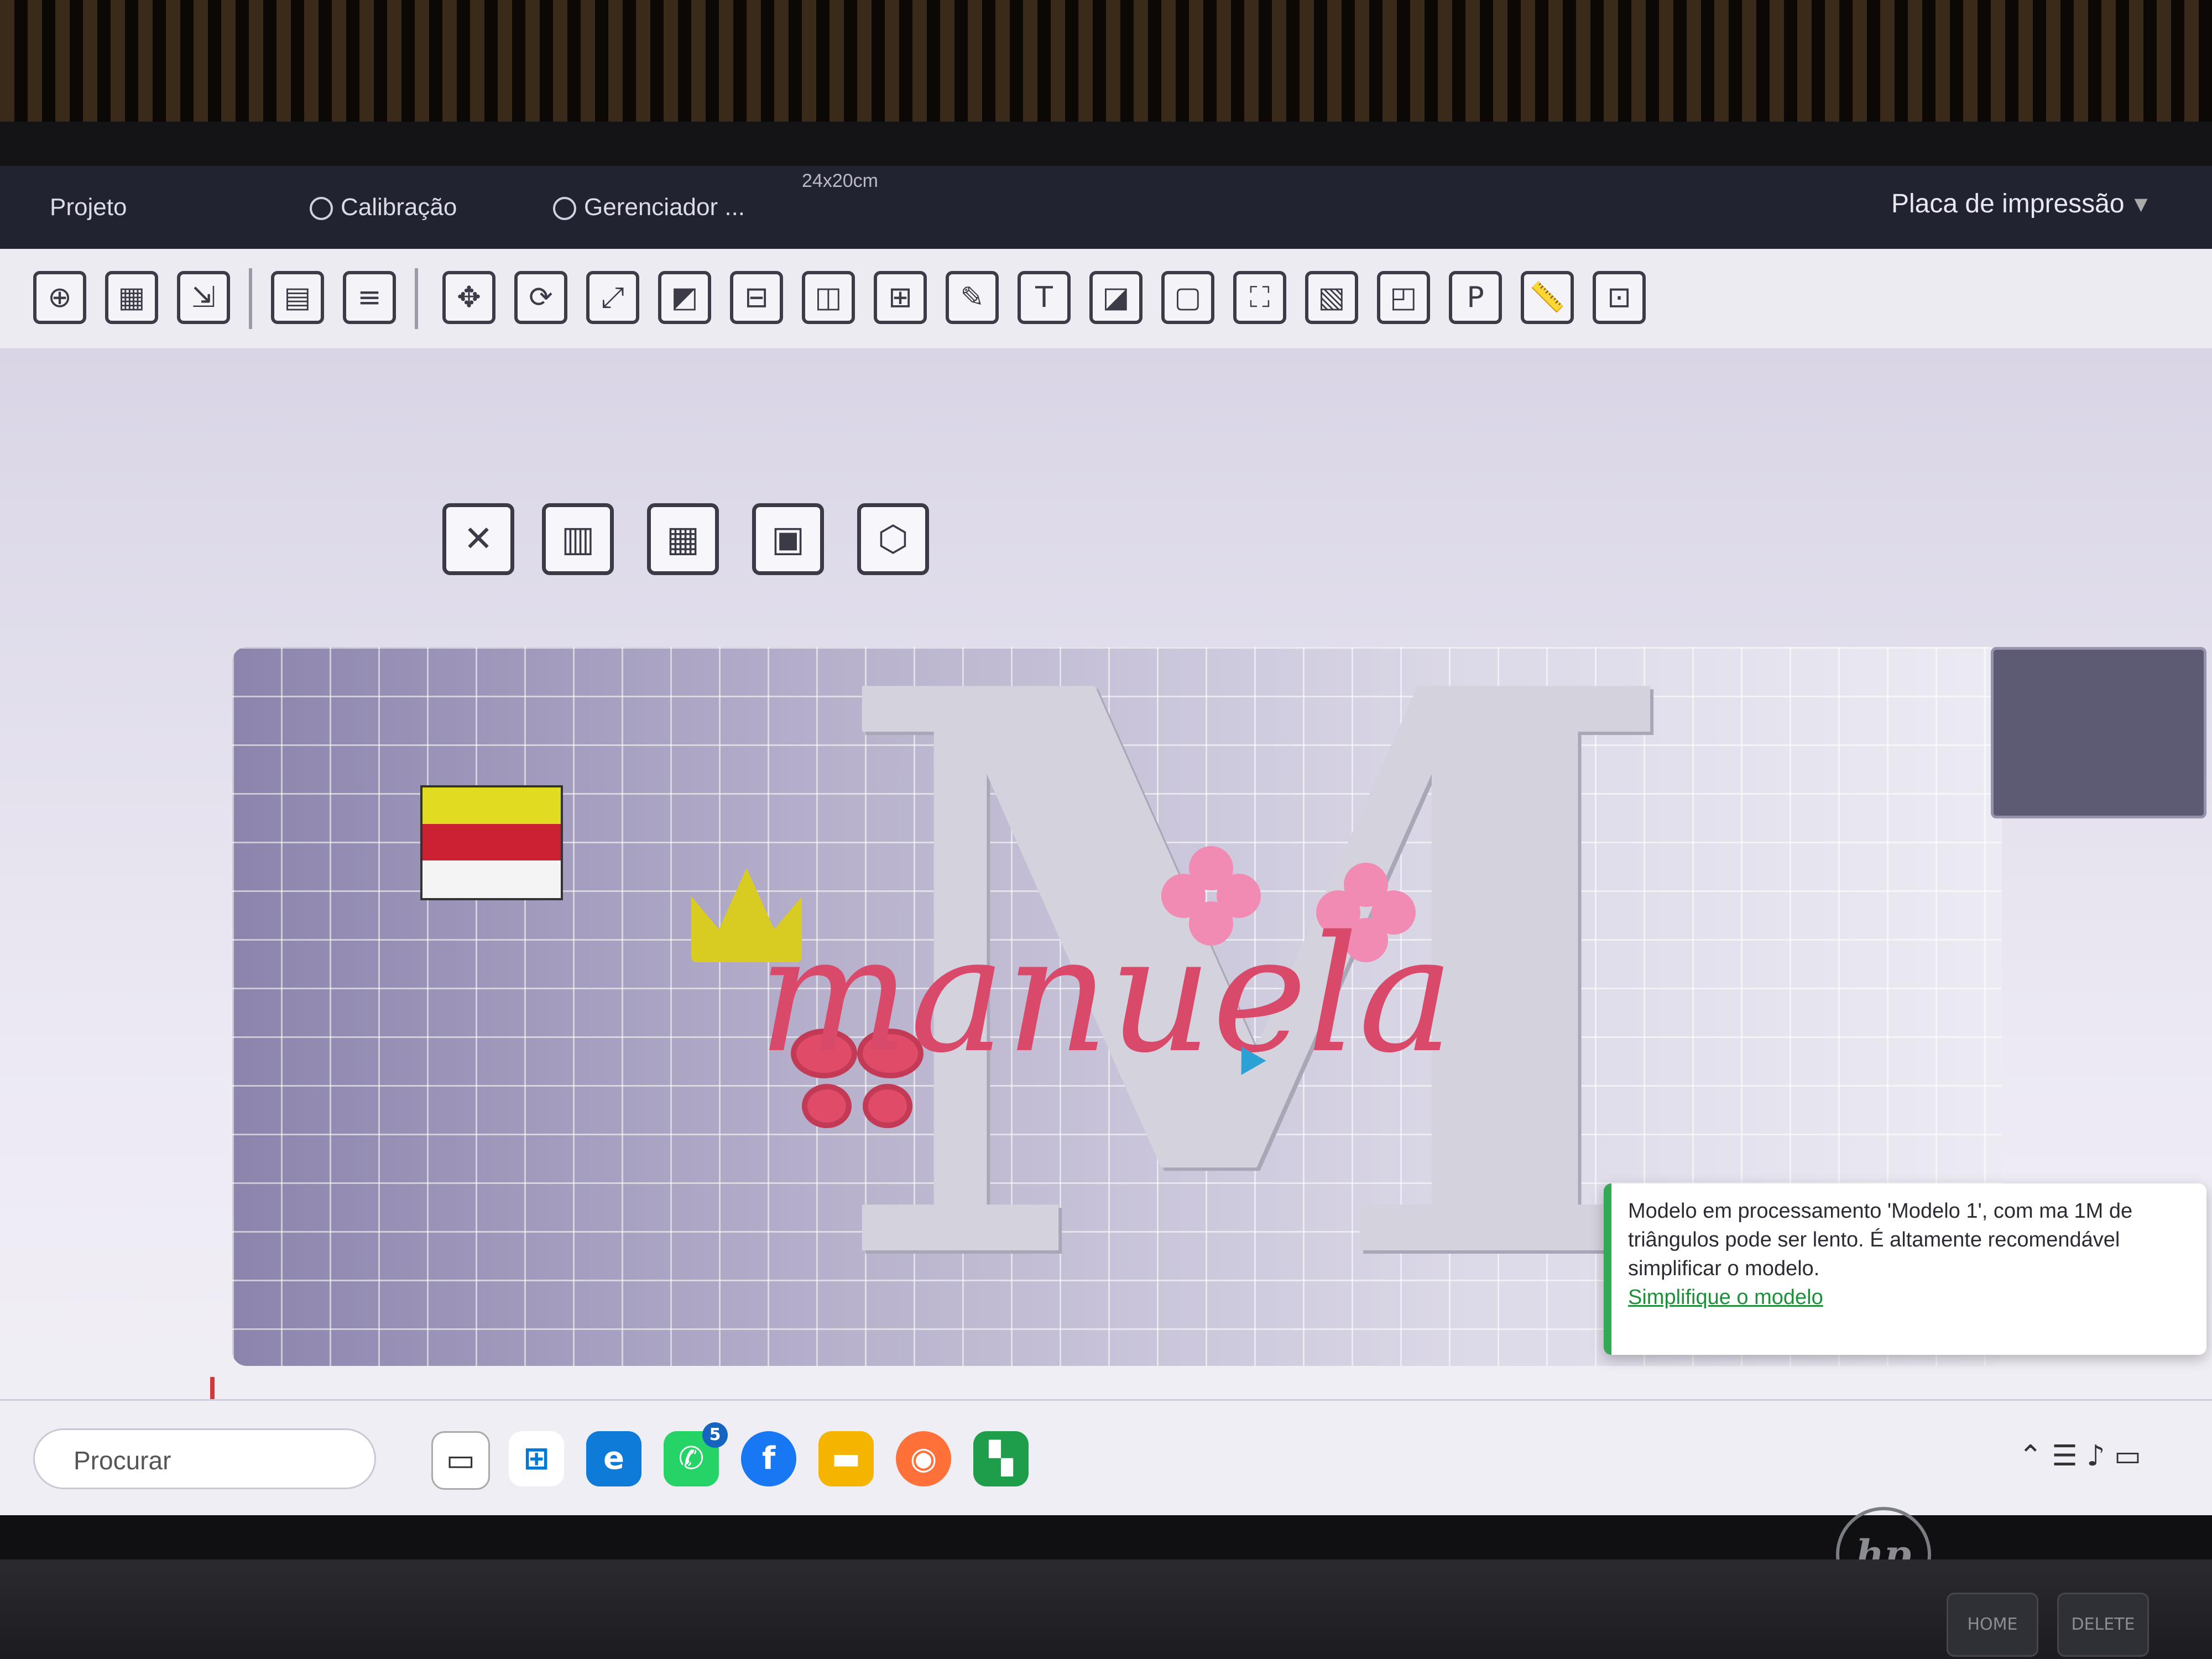 The height and width of the screenshot is (1659, 2212). Describe the element at coordinates (541, 298) in the screenshot. I see `rotate-icon: ⟳` at that location.